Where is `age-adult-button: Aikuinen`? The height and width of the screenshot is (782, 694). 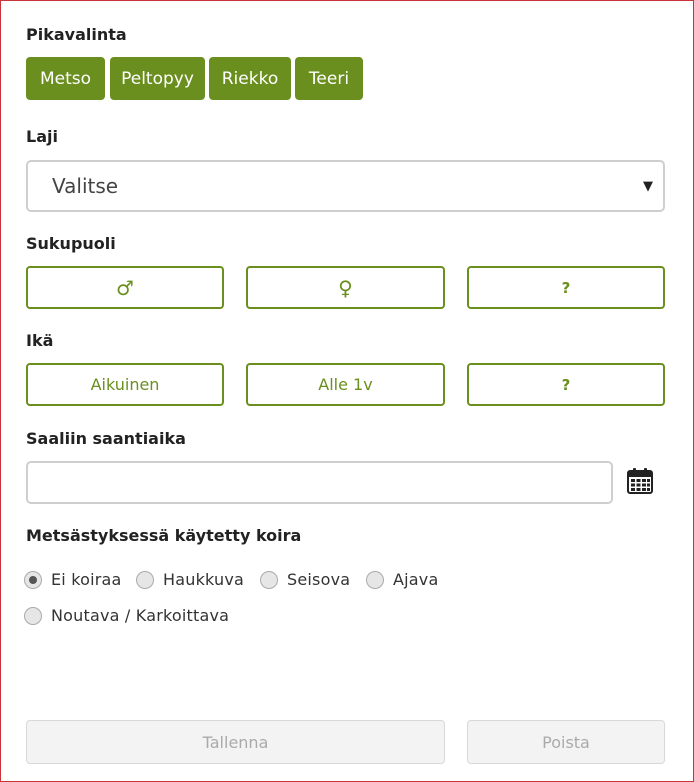 age-adult-button: Aikuinen is located at coordinates (125, 384).